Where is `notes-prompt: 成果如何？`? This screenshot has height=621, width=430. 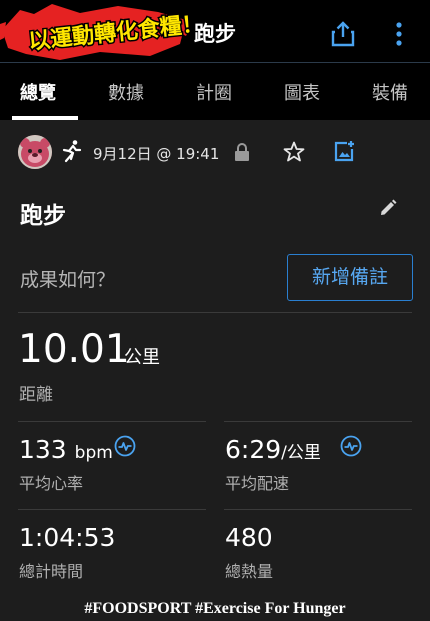 notes-prompt: 成果如何？ is located at coordinates (68, 280).